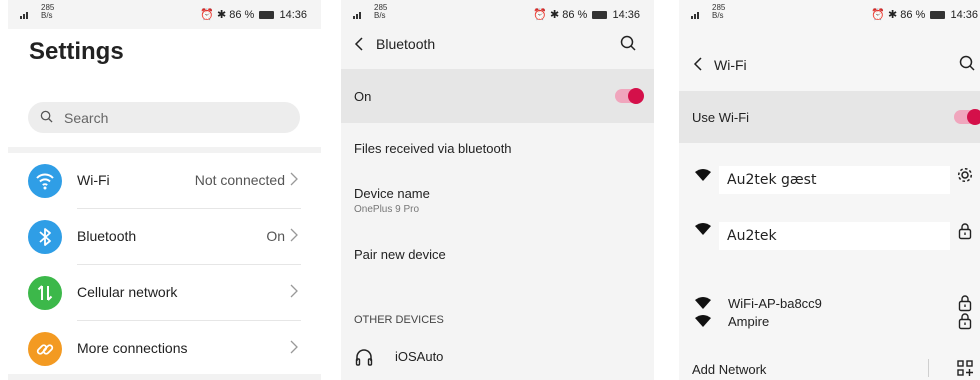 The height and width of the screenshot is (380, 980). Describe the element at coordinates (76, 51) in the screenshot. I see `page-title: Settings` at that location.